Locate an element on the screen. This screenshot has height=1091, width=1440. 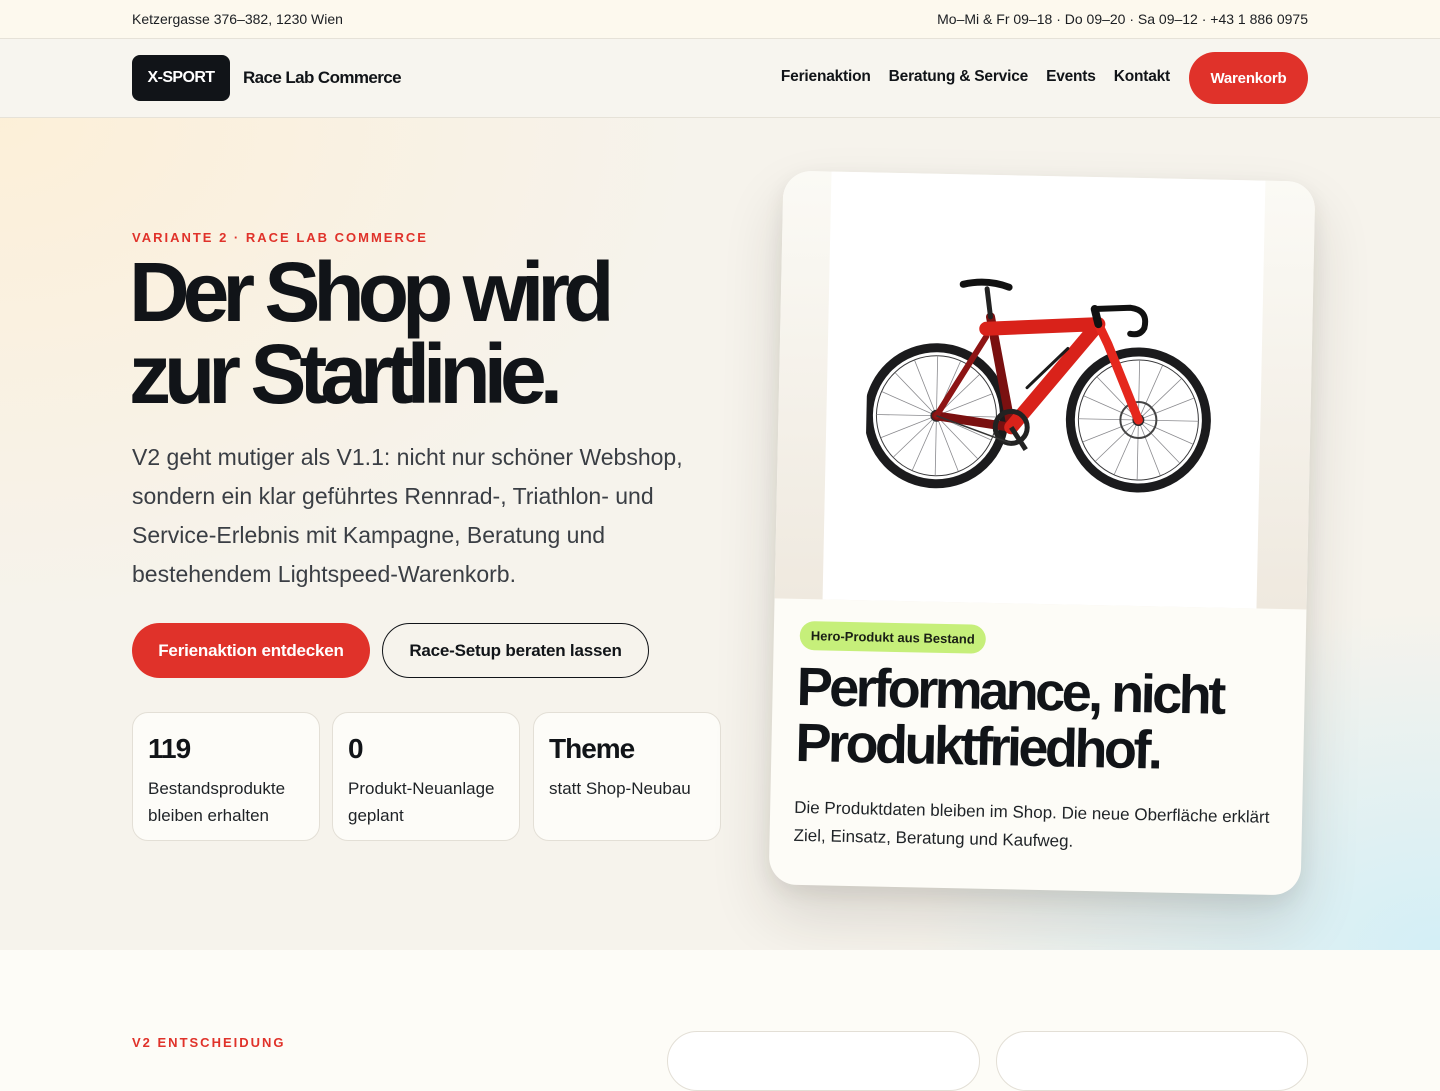
logo: X-SPORT is located at coordinates (181, 78).